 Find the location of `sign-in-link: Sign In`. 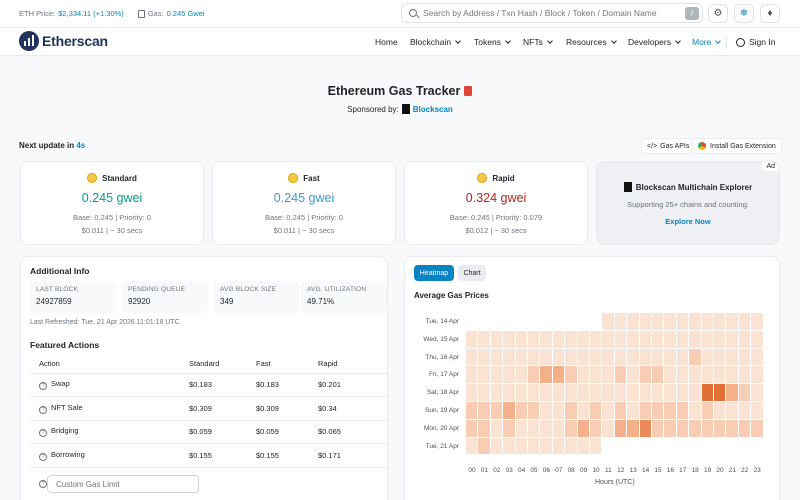

sign-in-link: Sign In is located at coordinates (755, 42).